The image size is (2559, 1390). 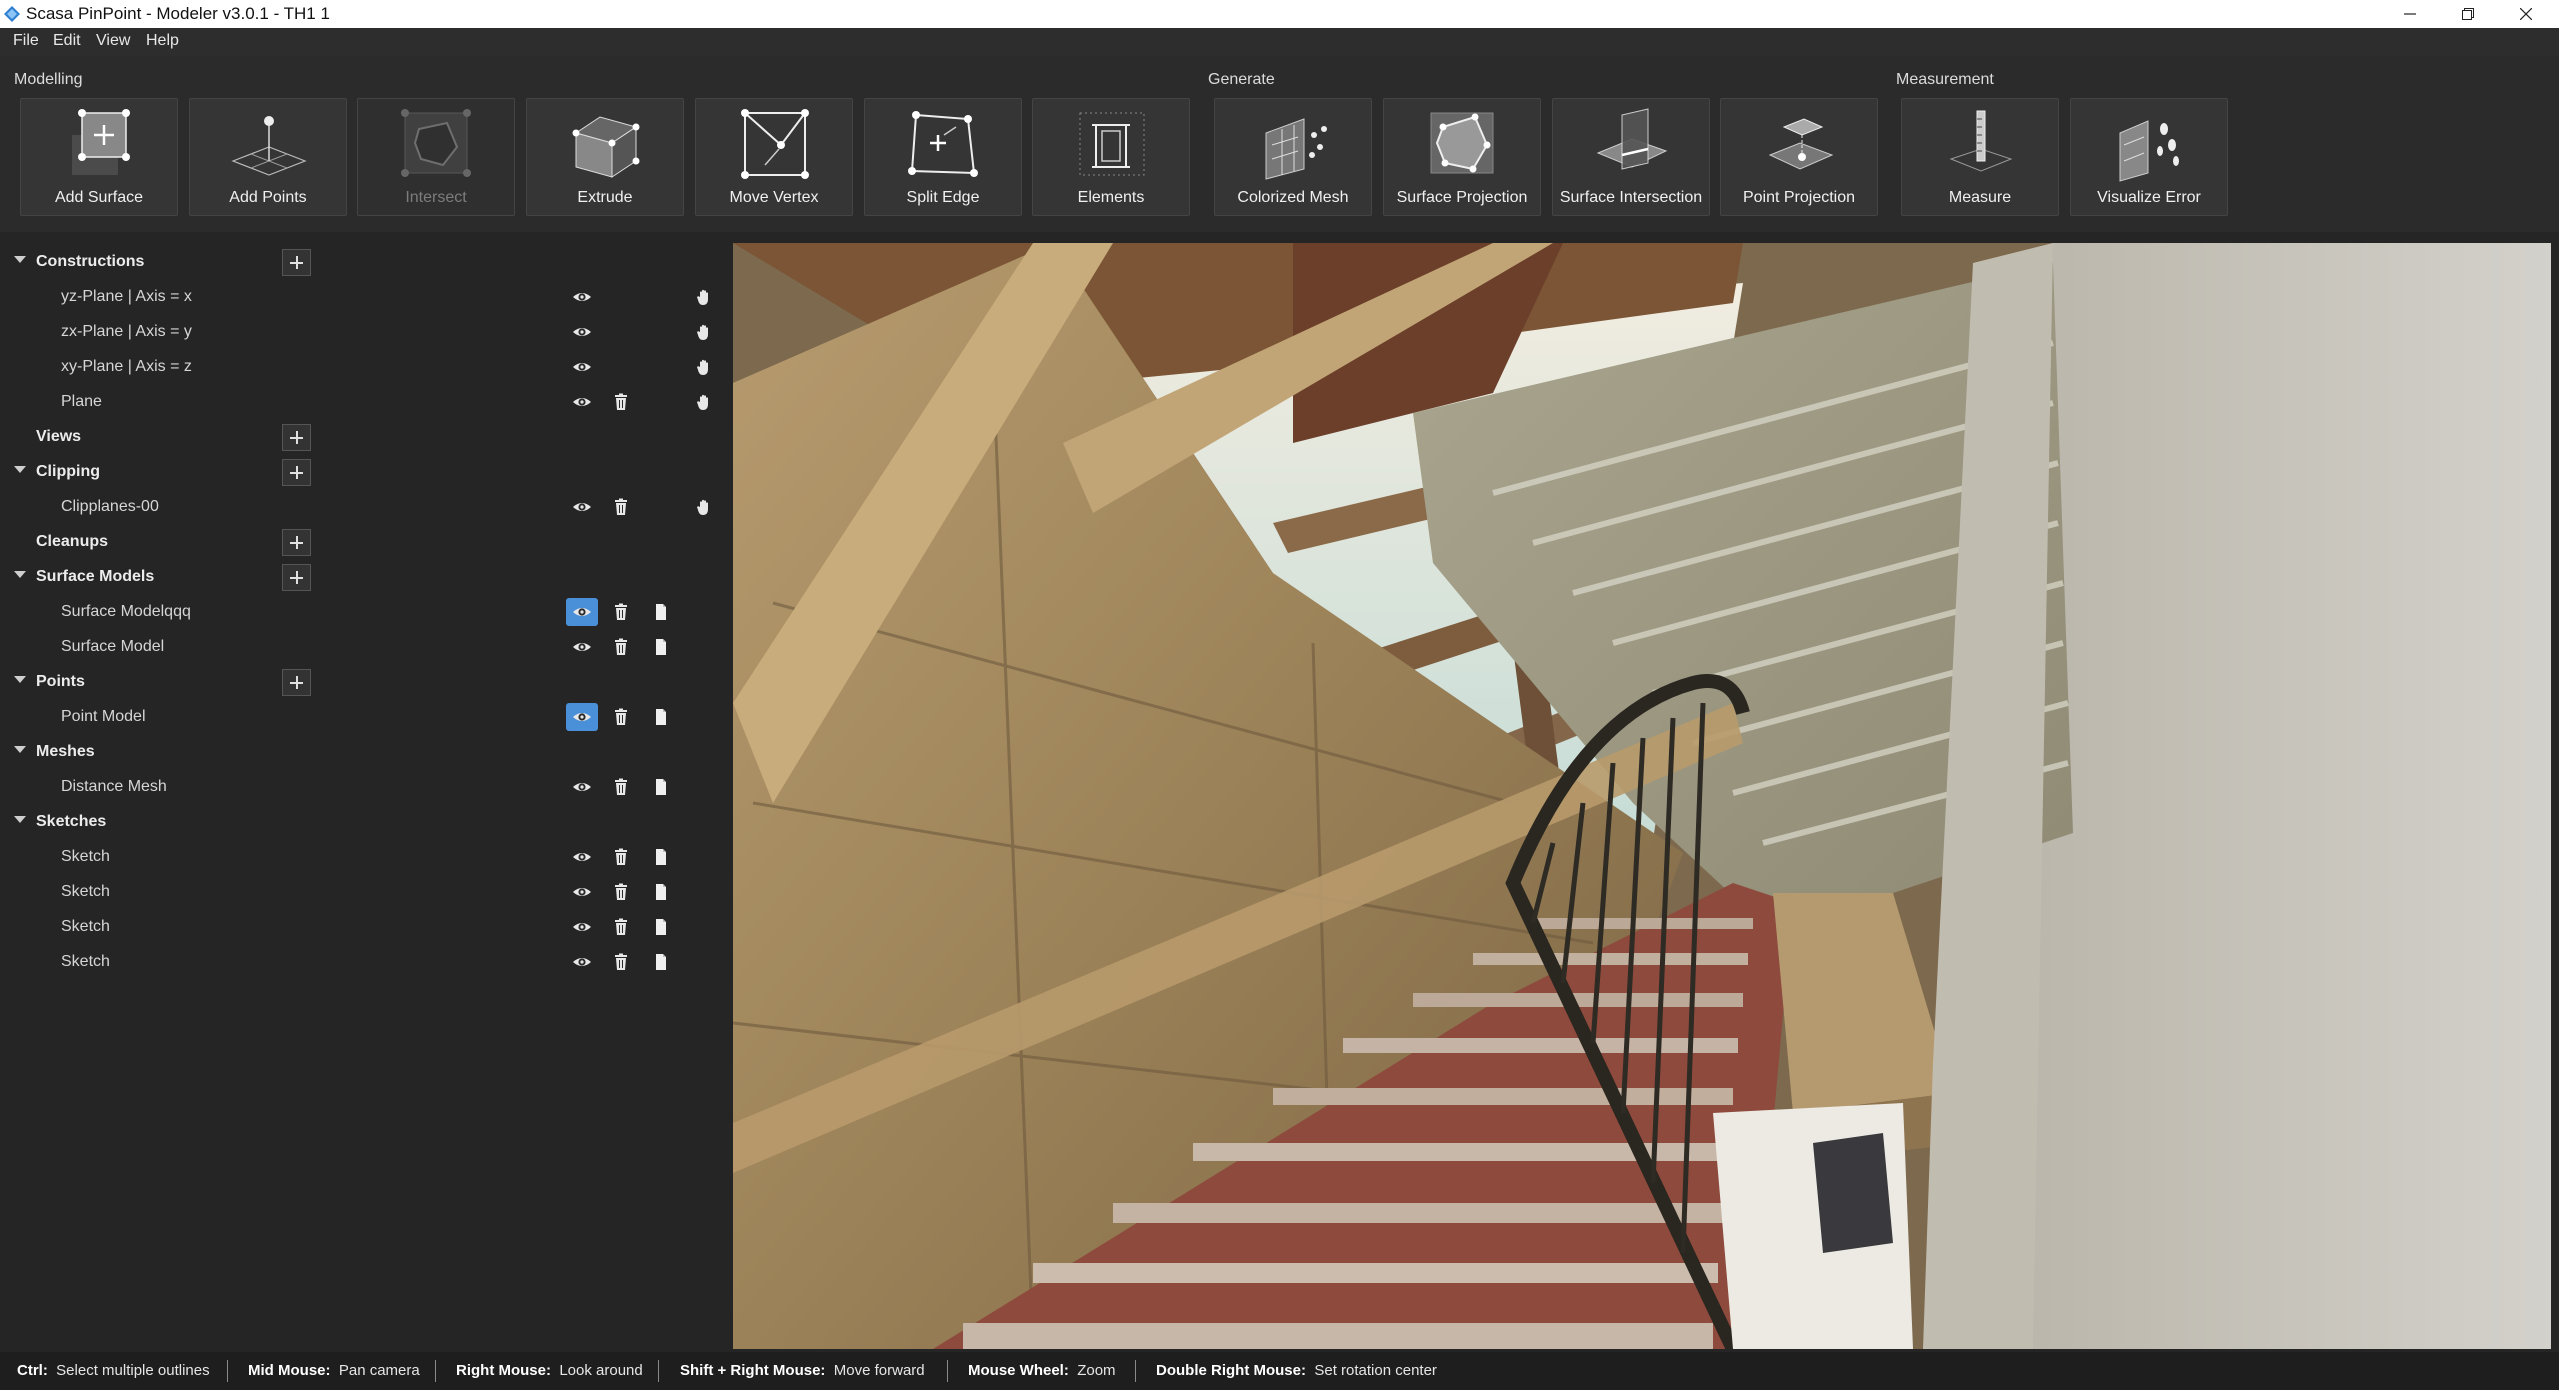 What do you see at coordinates (802, 1370) in the screenshot?
I see `hint-shift-right-mouse: Shift + Right Mouse: Move forward` at bounding box center [802, 1370].